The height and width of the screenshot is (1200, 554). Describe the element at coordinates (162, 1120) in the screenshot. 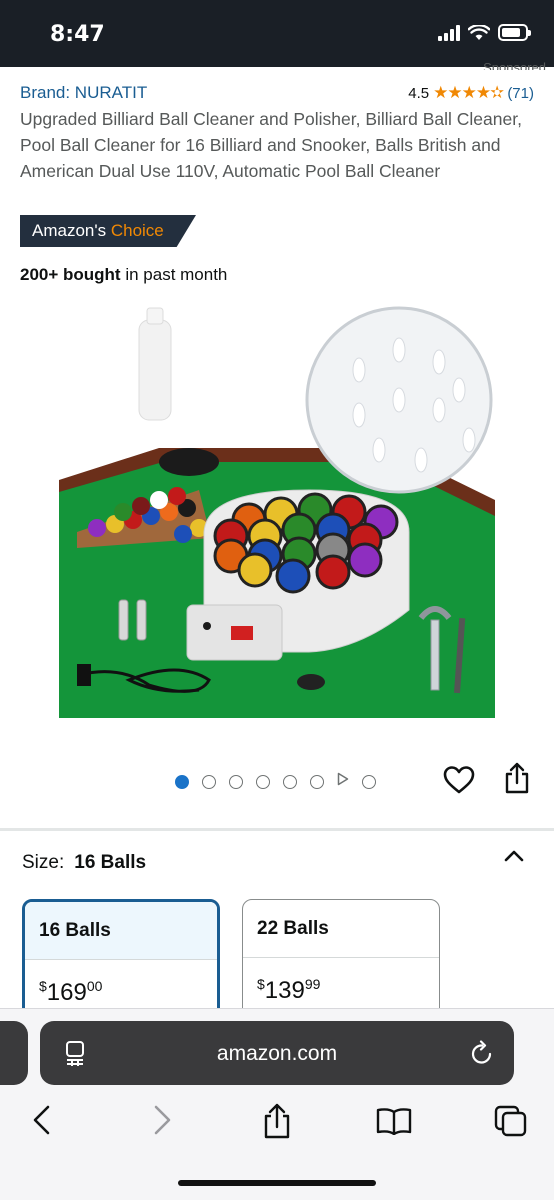

I see `forward-icon` at that location.